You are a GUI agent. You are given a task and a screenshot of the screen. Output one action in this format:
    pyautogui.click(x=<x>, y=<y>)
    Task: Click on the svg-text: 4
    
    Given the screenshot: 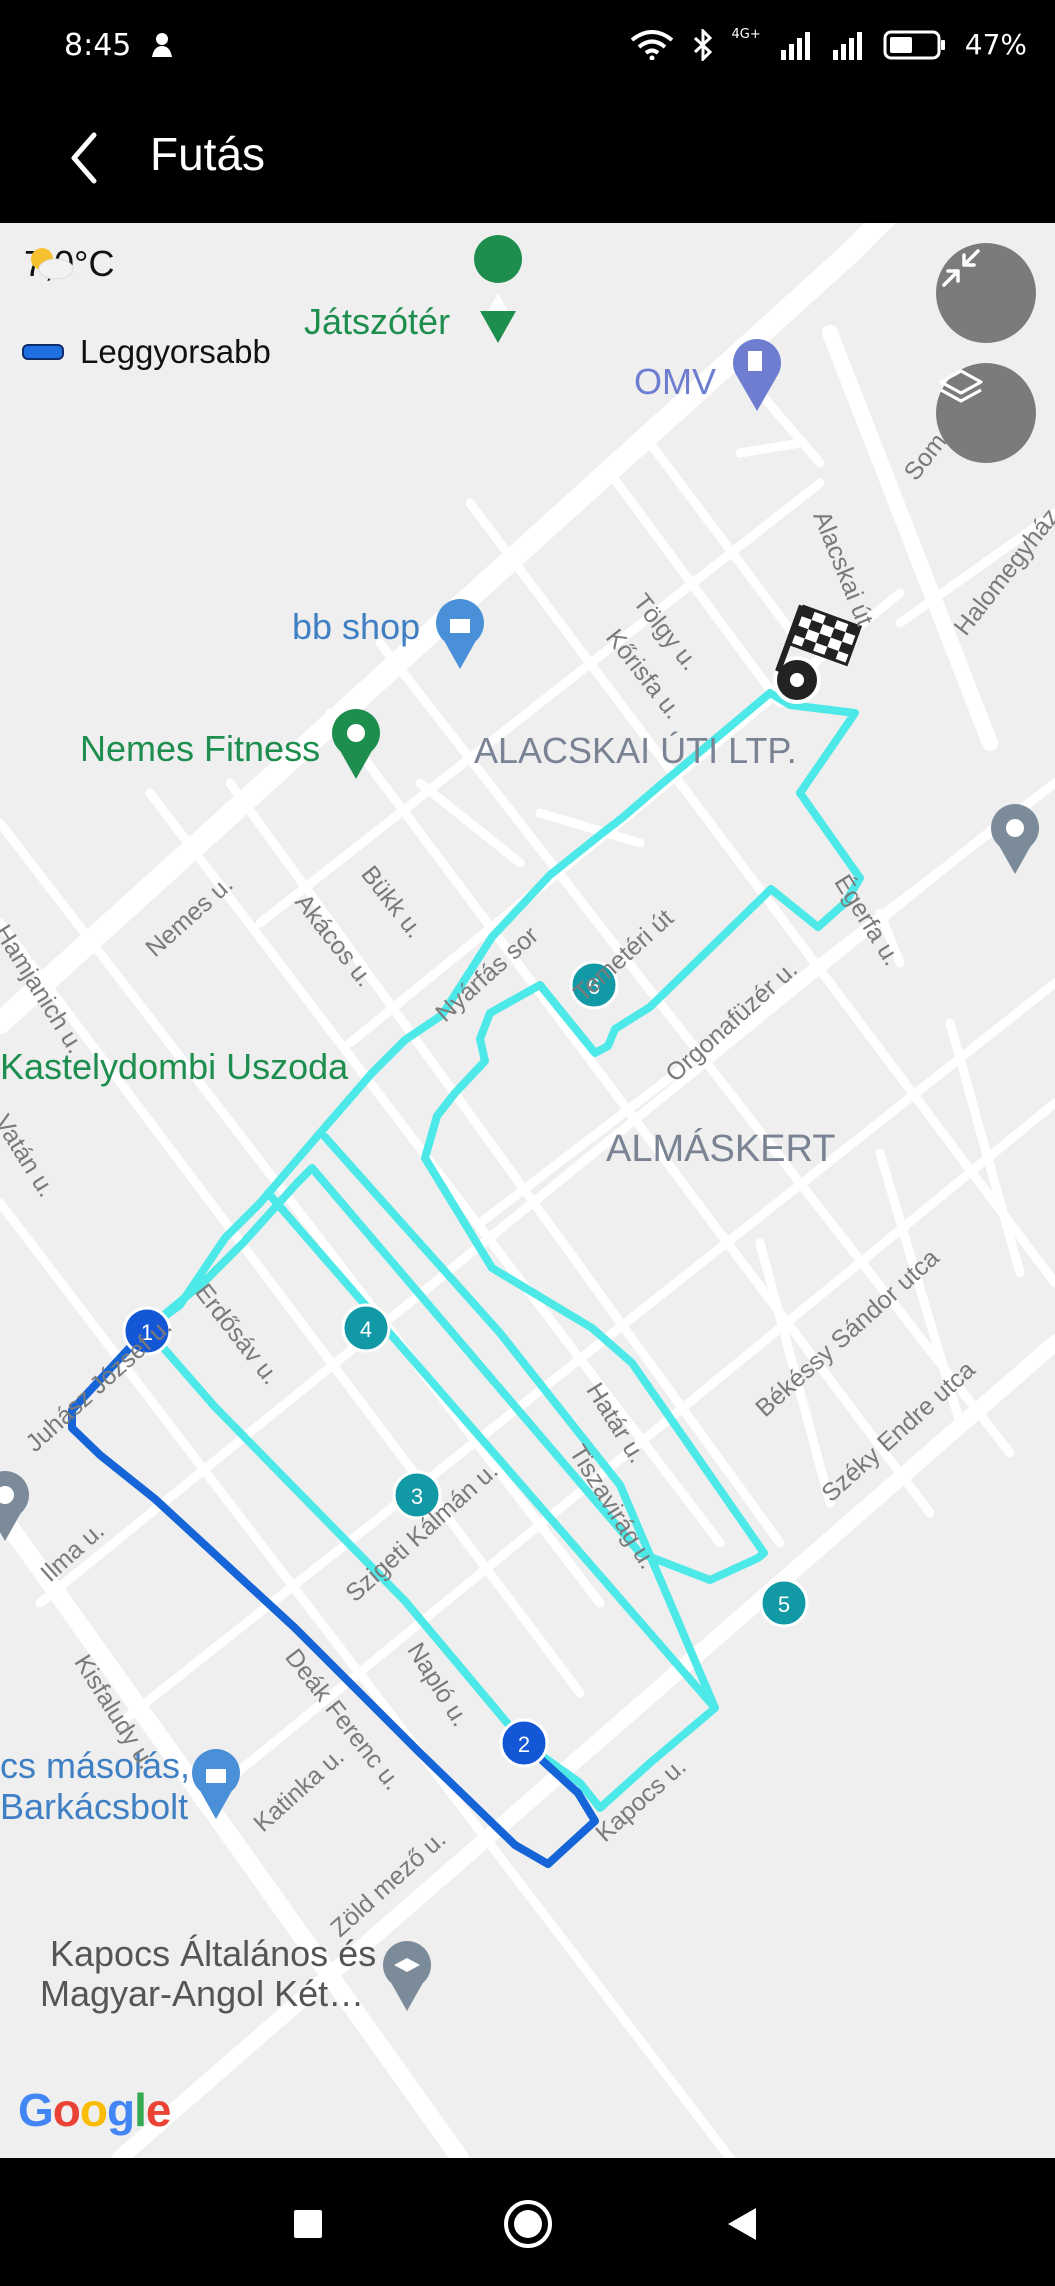 What is the action you would take?
    pyautogui.click(x=366, y=1329)
    